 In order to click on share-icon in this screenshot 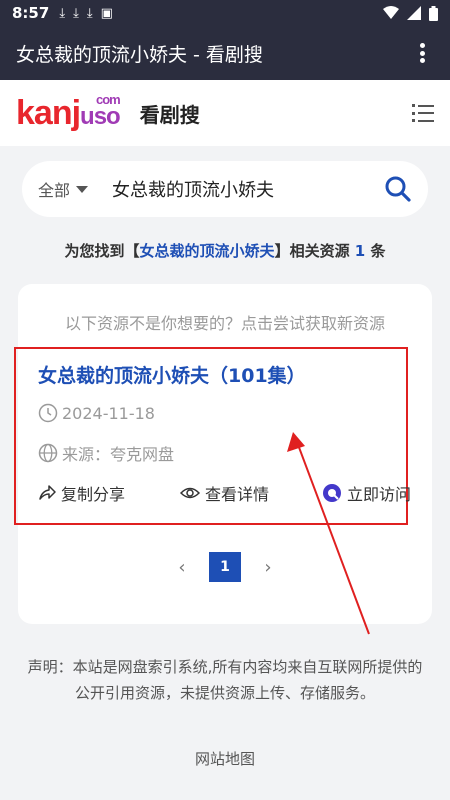, I will do `click(47, 492)`.